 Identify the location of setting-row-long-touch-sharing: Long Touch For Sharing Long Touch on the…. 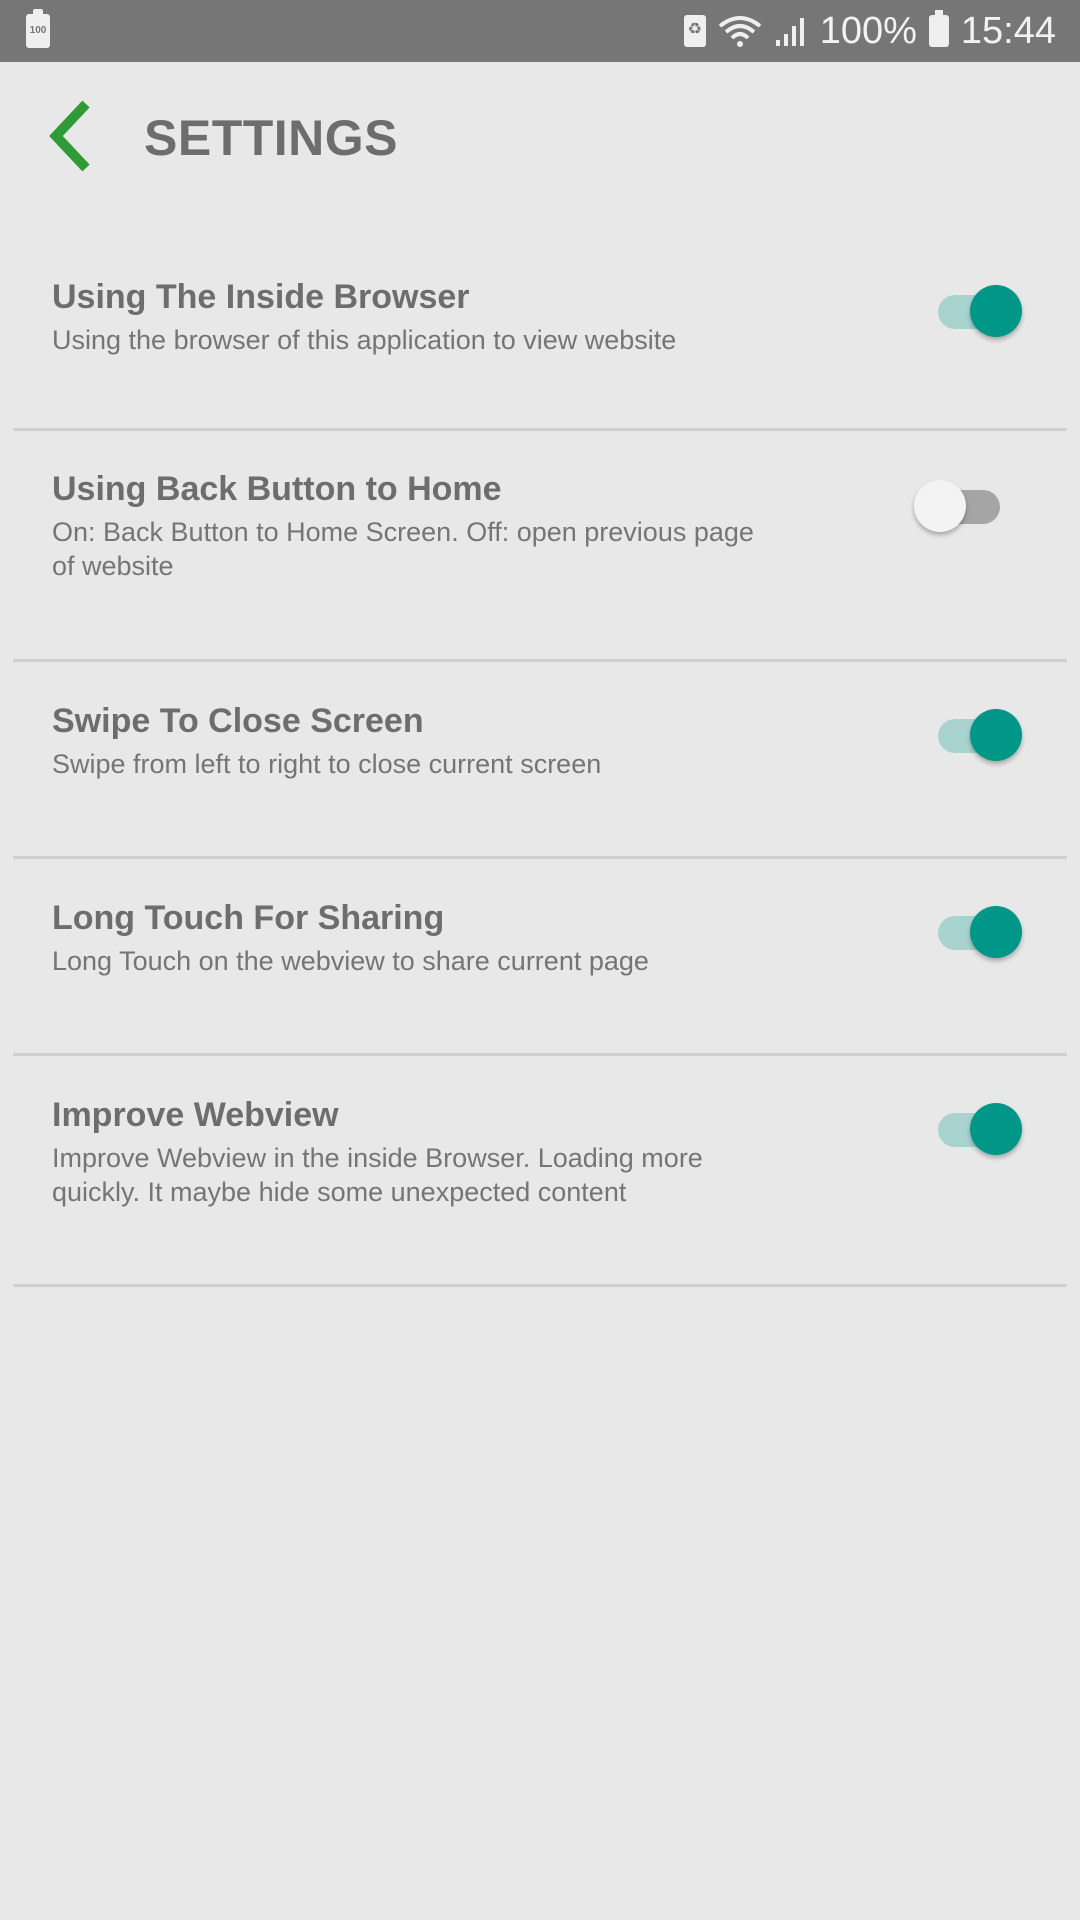
(540, 956).